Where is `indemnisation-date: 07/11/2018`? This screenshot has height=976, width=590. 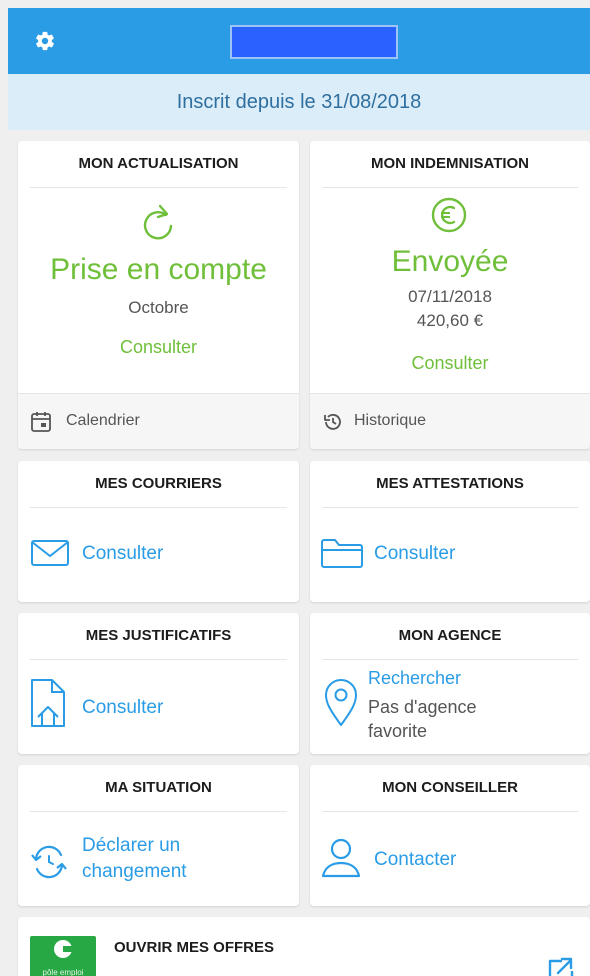
indemnisation-date: 07/11/2018 is located at coordinates (450, 296).